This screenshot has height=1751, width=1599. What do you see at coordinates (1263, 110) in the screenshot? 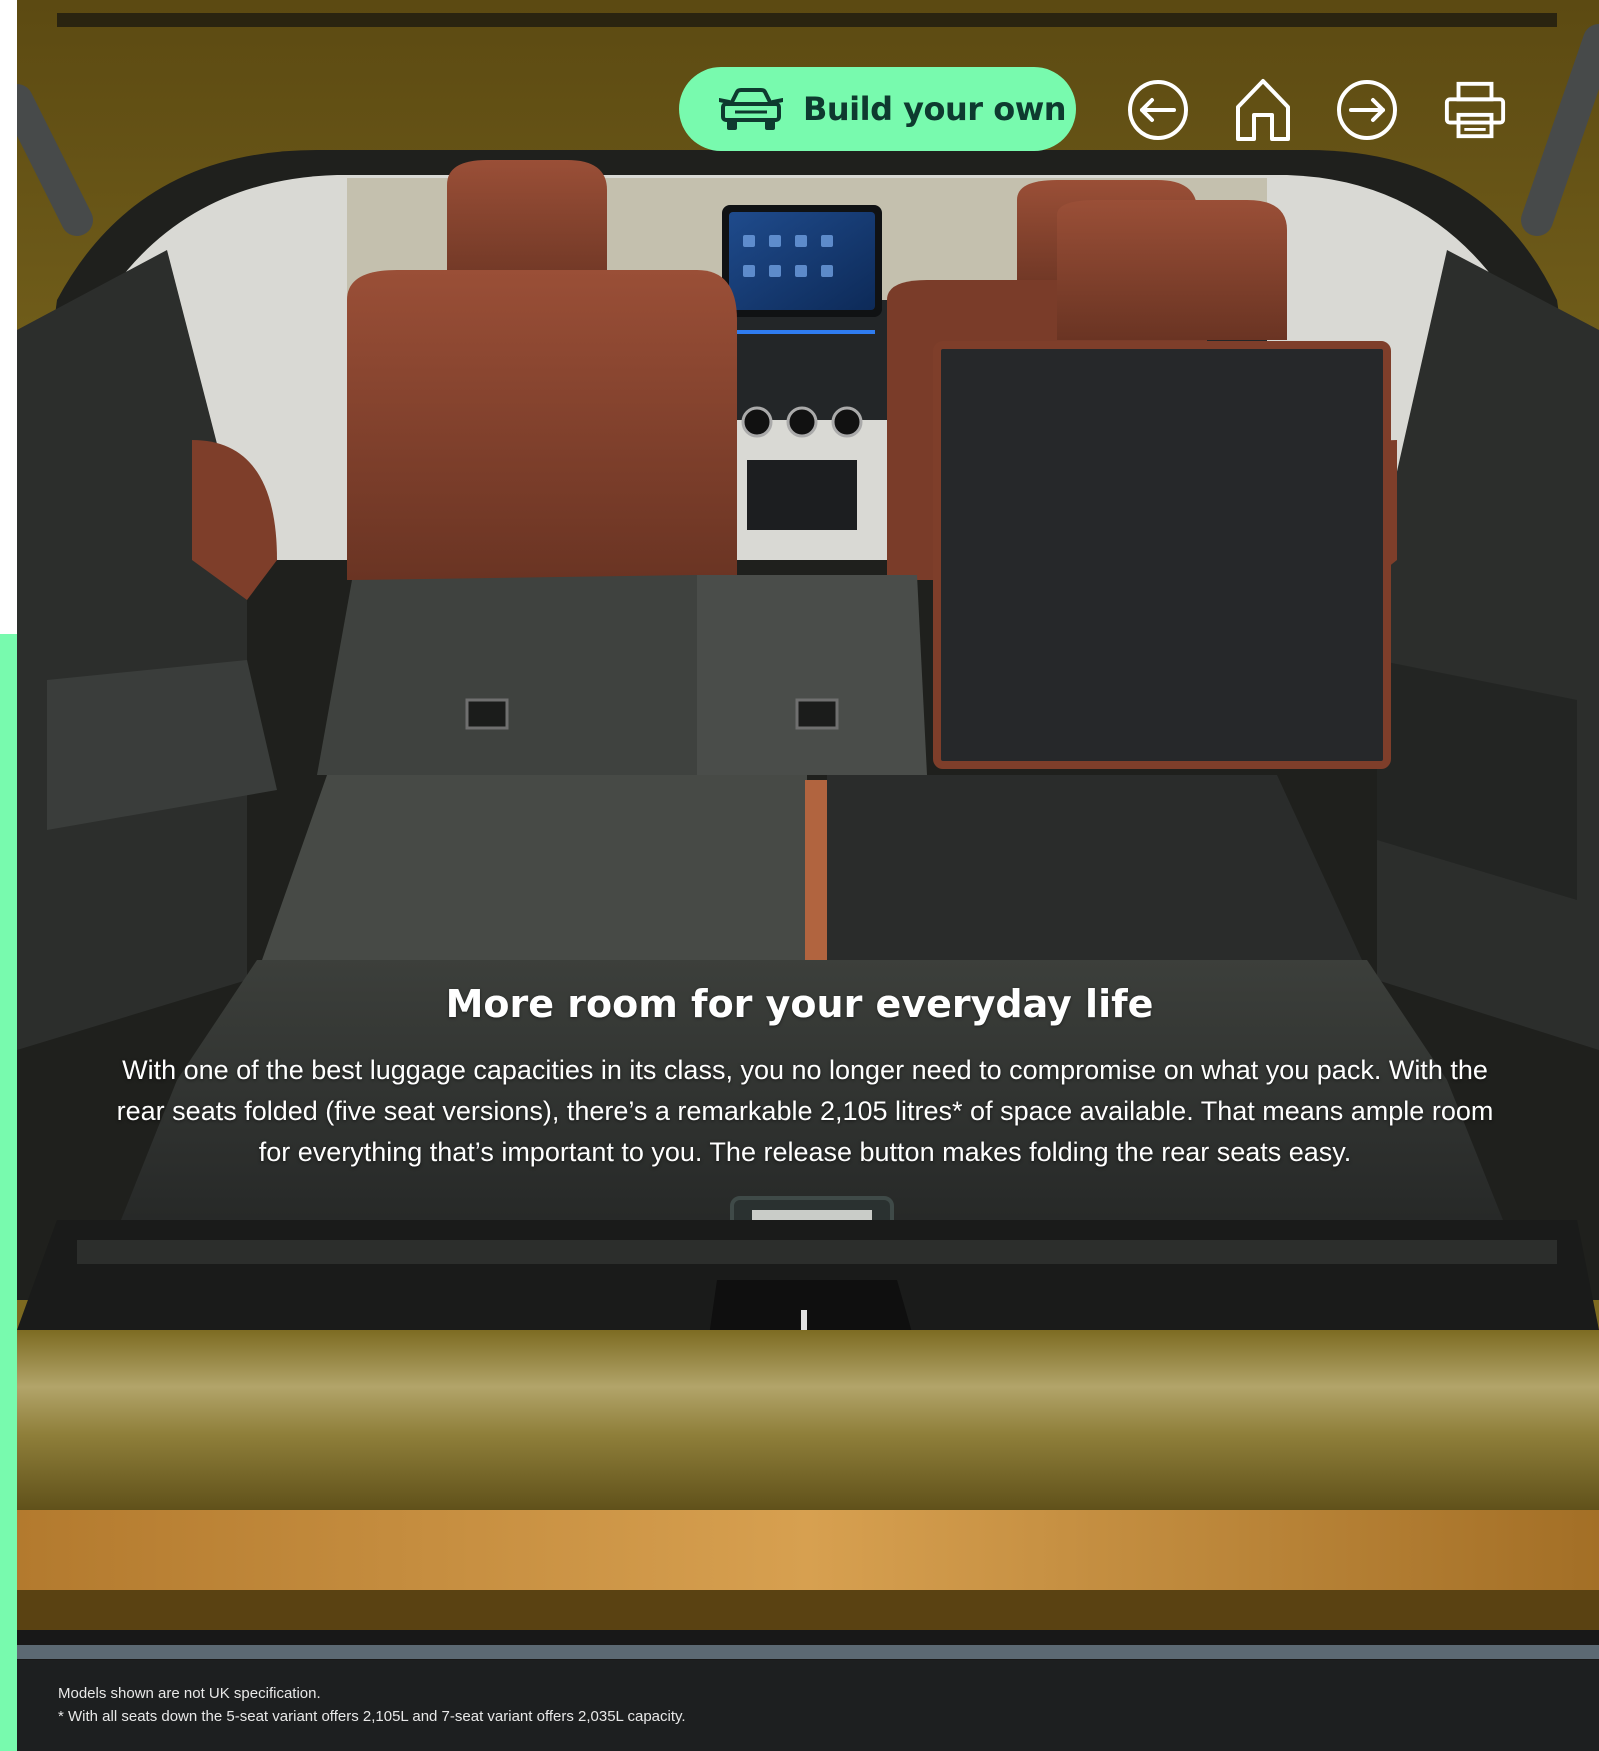
I see `home-icon` at bounding box center [1263, 110].